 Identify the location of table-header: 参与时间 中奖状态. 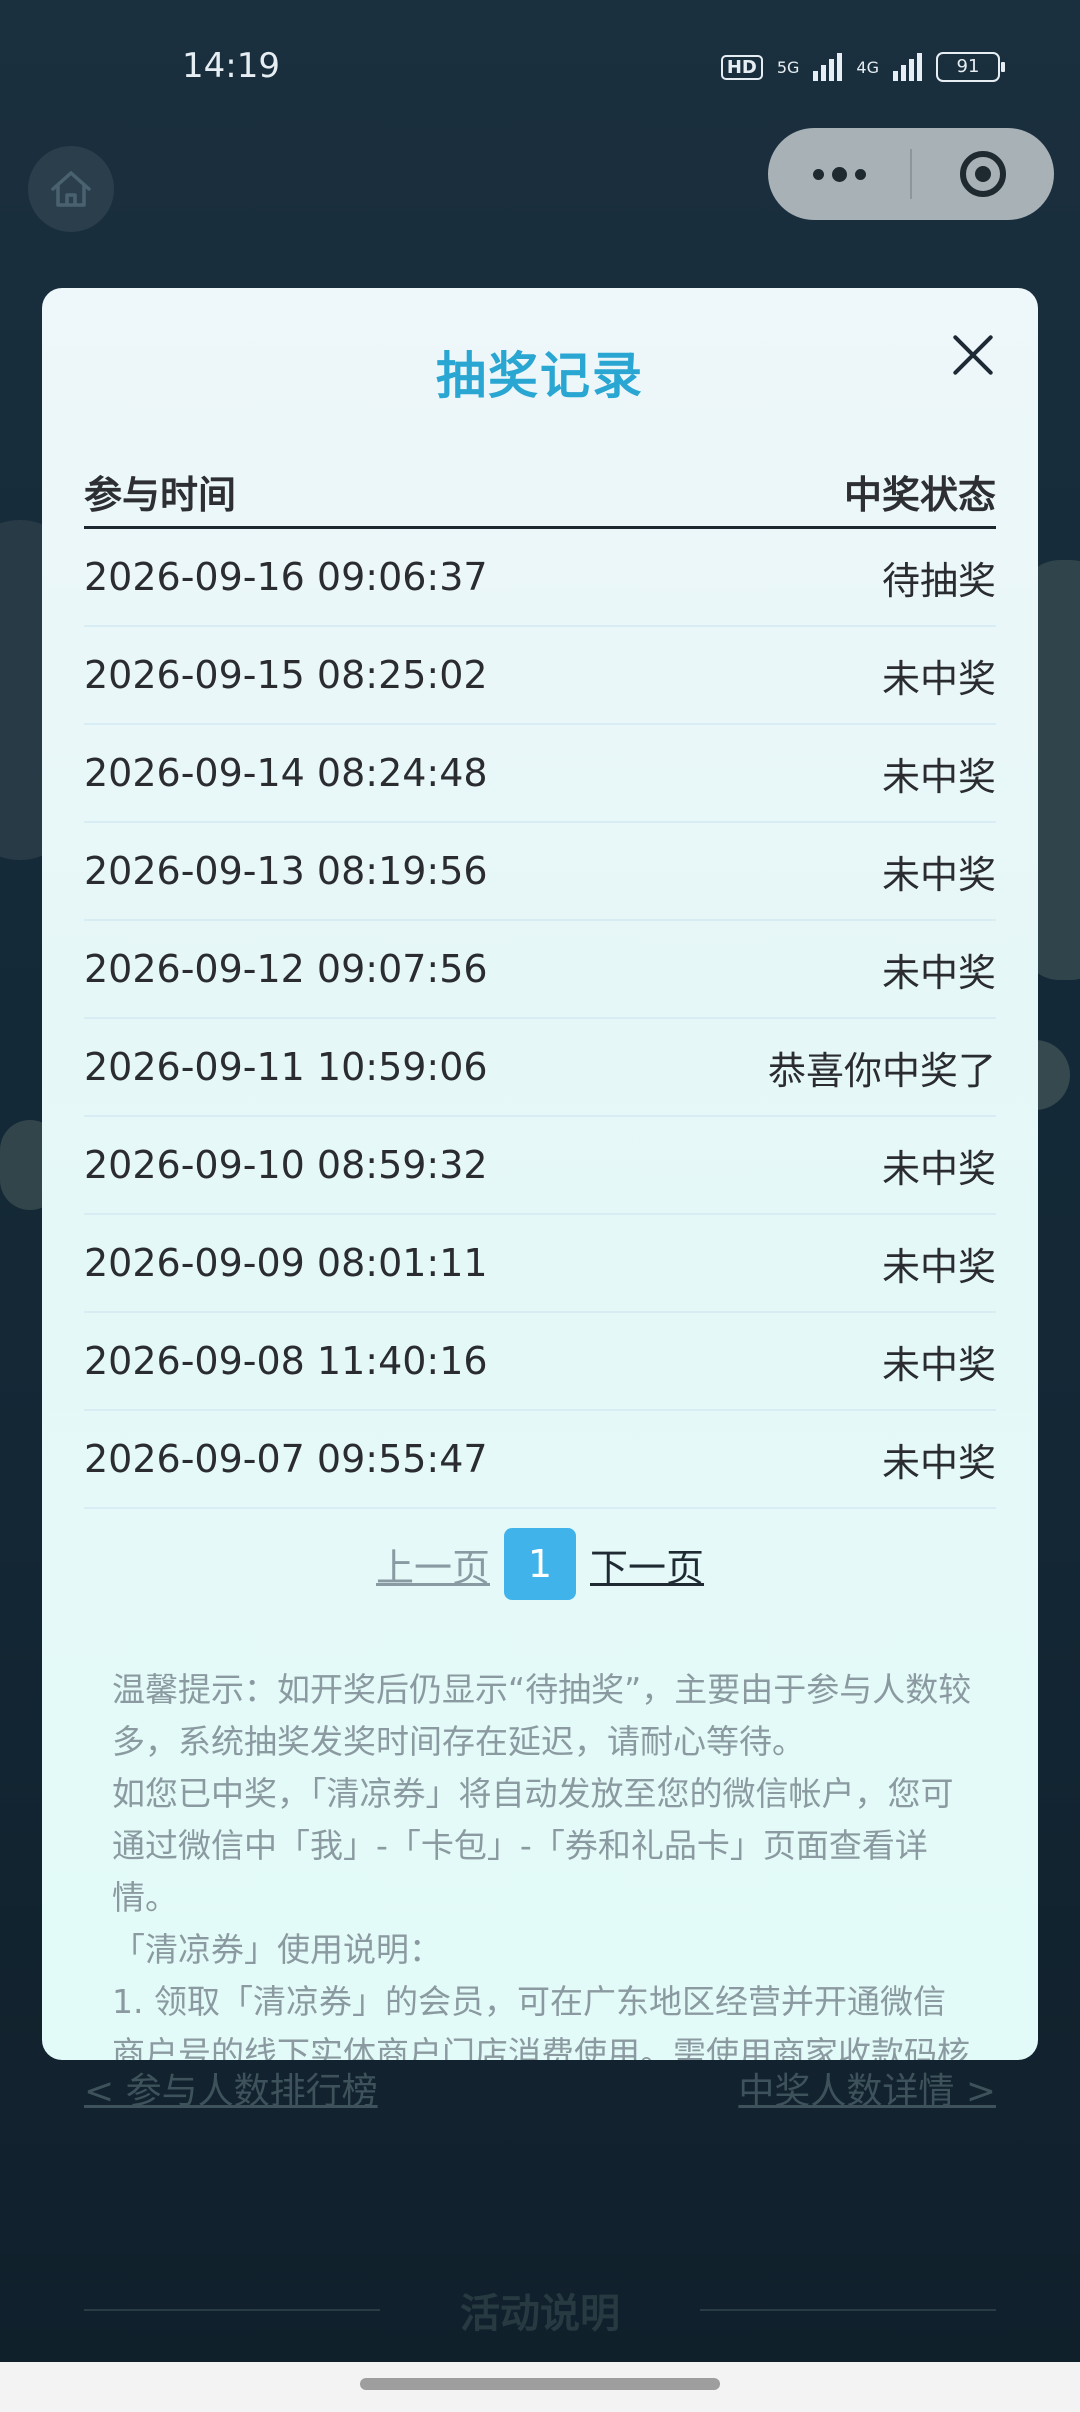
(540, 496).